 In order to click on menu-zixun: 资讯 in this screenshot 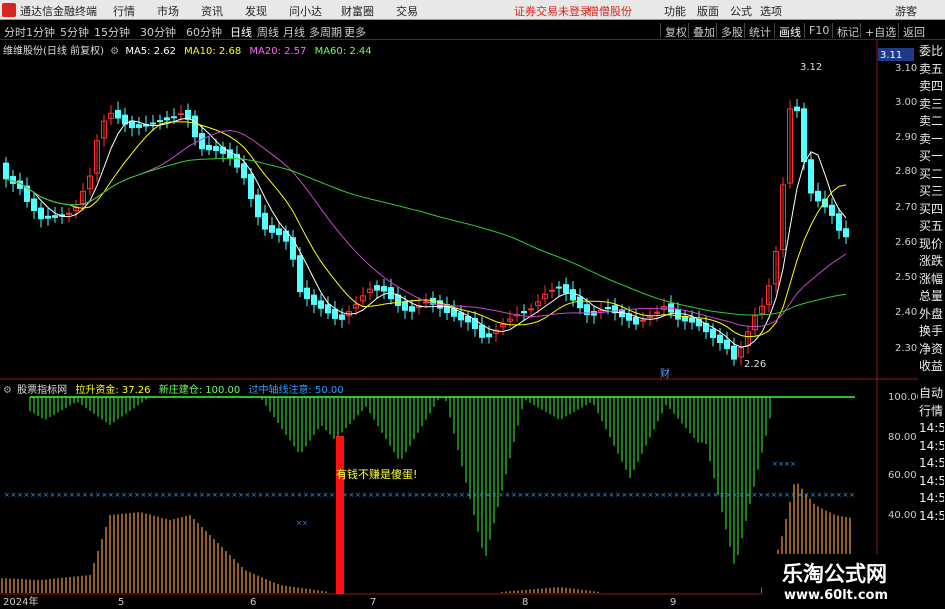, I will do `click(212, 11)`.